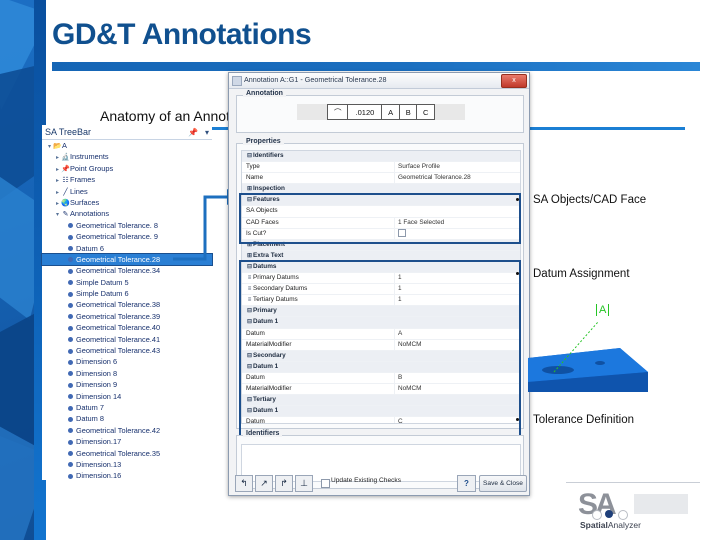 This screenshot has height=540, width=720. Describe the element at coordinates (304, 483) in the screenshot. I see `perpendicular-icon: ⊥` at that location.